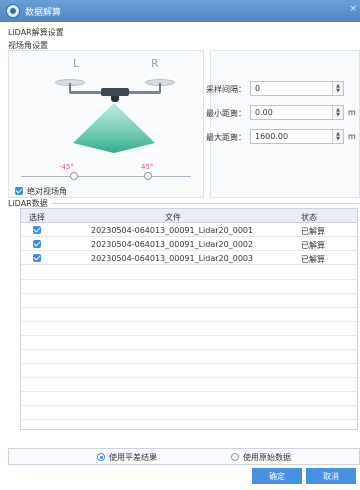 This screenshot has height=490, width=360. What do you see at coordinates (37, 217) in the screenshot?
I see `column-header-select: 选择` at bounding box center [37, 217].